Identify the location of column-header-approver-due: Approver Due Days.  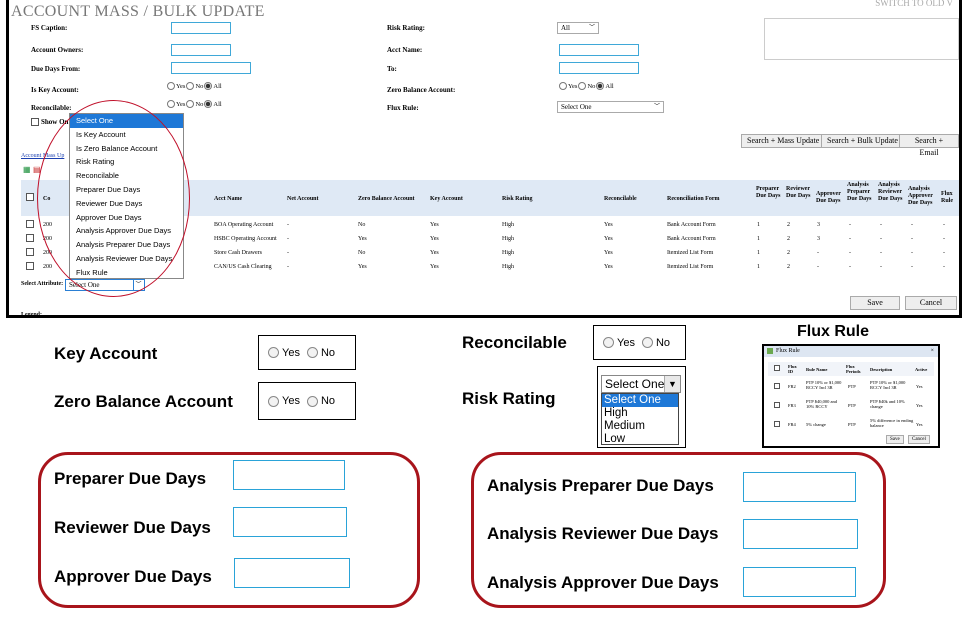
(831, 198).